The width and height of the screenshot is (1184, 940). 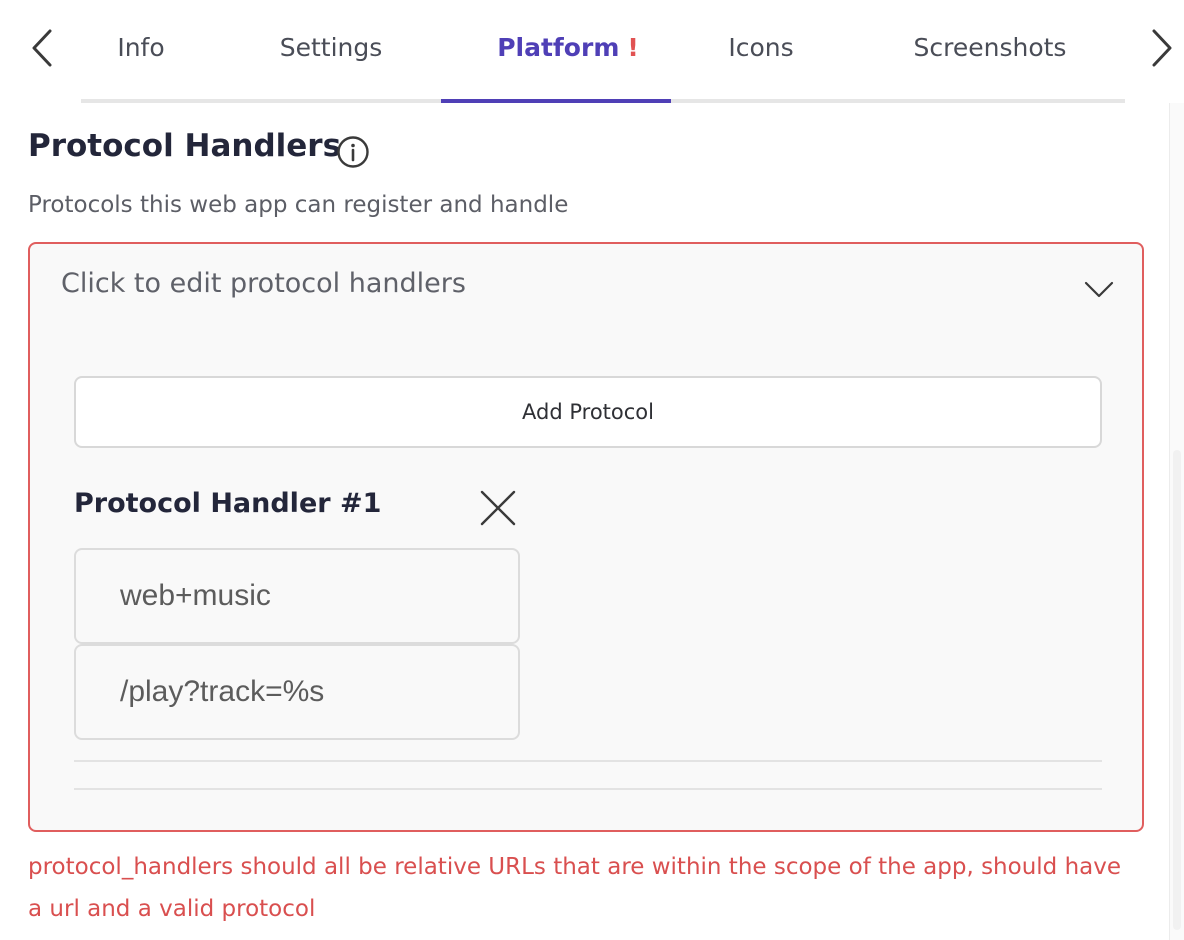 I want to click on tab-next-button, so click(x=1162, y=48).